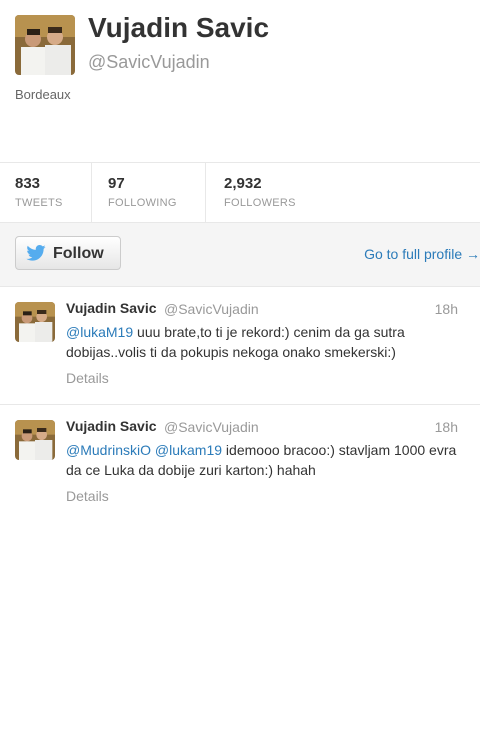 The height and width of the screenshot is (750, 500). I want to click on twitter-bird-icon, so click(36, 253).